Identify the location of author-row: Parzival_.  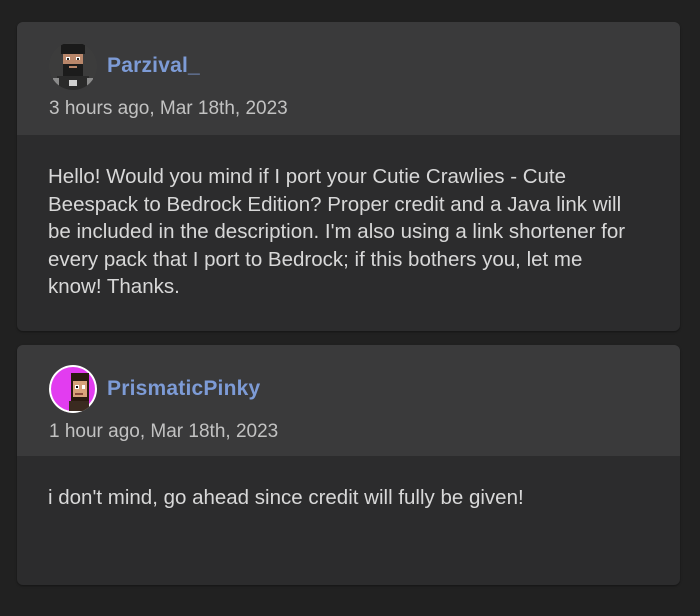
(364, 66).